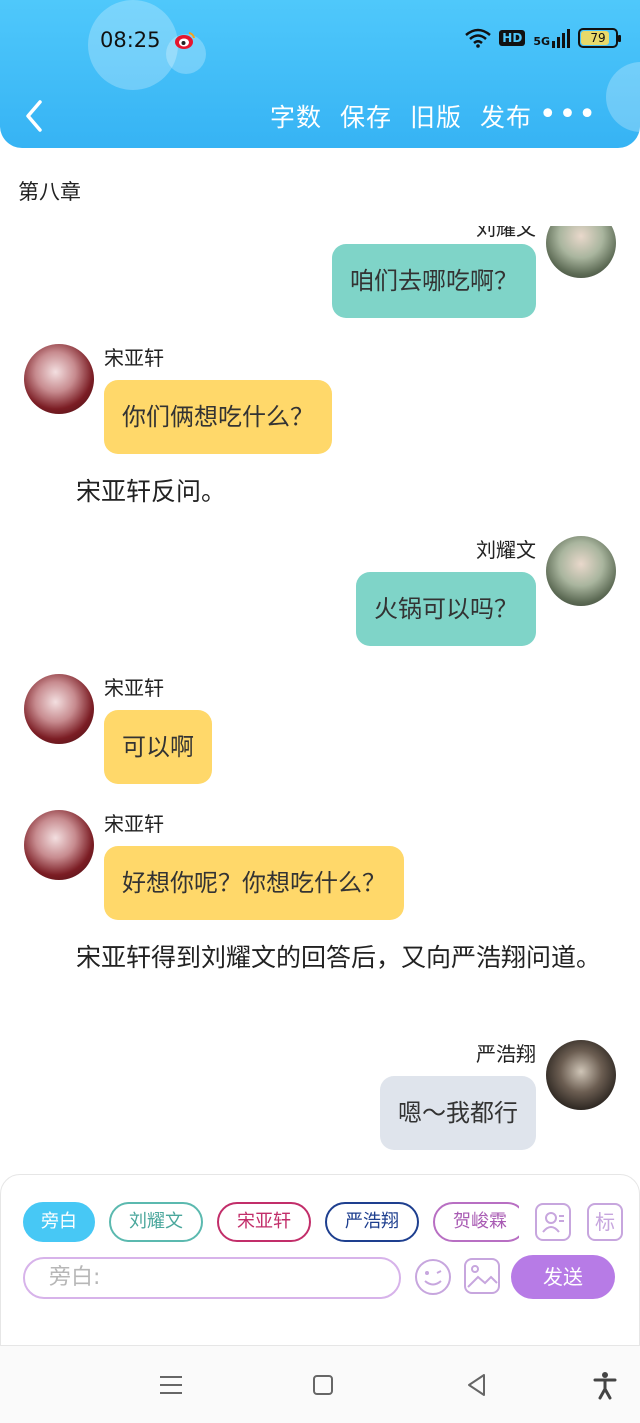 The width and height of the screenshot is (640, 1423). What do you see at coordinates (434, 281) in the screenshot?
I see `chat-bubble: 咱们去哪吃啊？` at bounding box center [434, 281].